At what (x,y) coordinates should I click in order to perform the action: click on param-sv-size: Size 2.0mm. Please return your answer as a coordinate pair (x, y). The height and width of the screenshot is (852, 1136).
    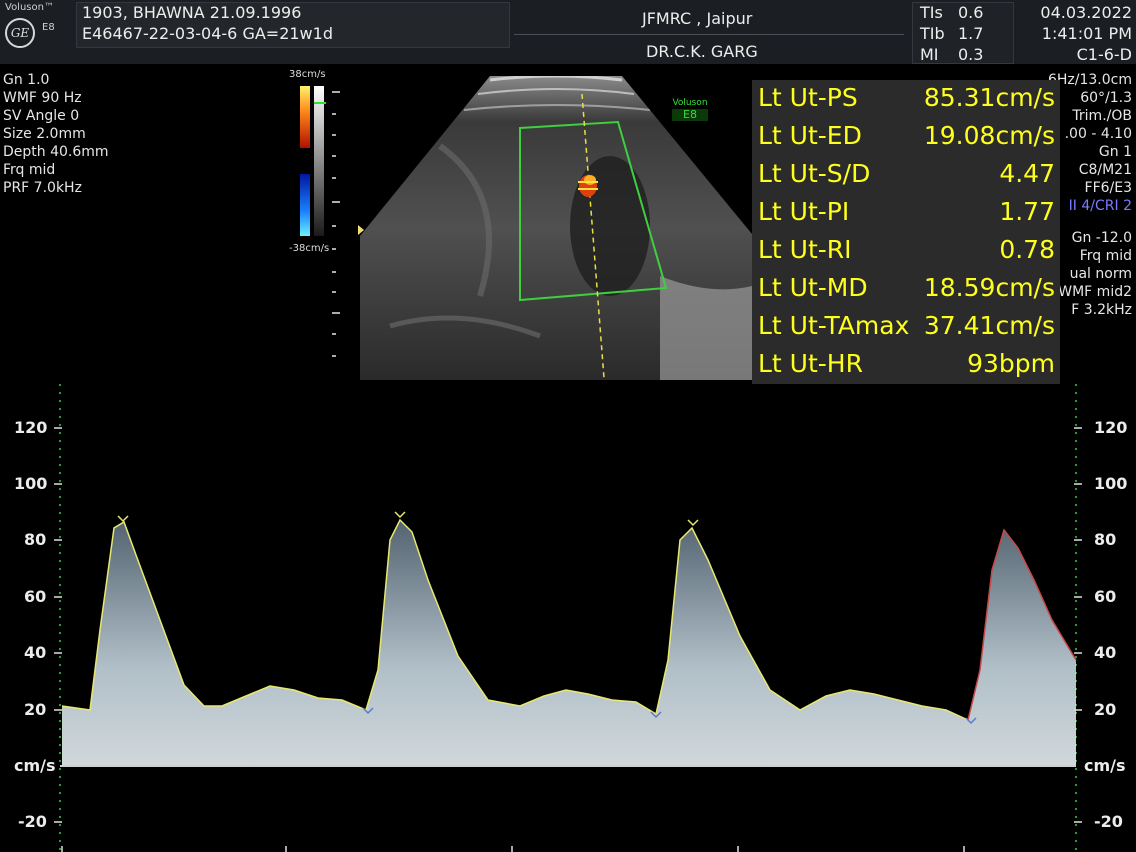
    Looking at the image, I should click on (44, 134).